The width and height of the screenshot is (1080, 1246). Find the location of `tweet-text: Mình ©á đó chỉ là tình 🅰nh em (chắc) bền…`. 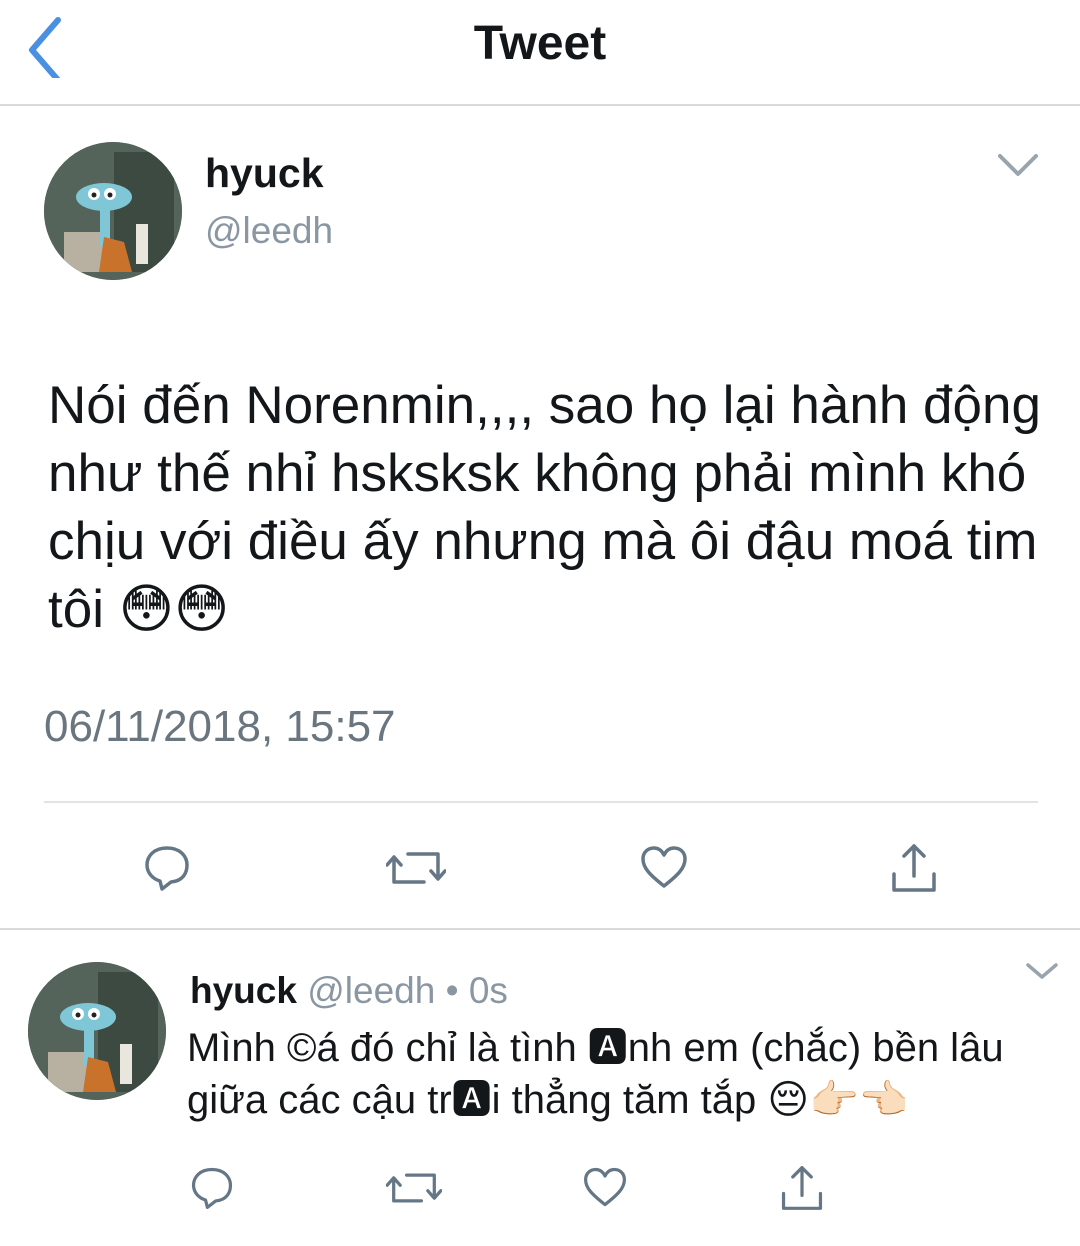

tweet-text: Mình ©á đó chỉ là tình 🅰nh em (chắc) bền… is located at coordinates (601, 1074).